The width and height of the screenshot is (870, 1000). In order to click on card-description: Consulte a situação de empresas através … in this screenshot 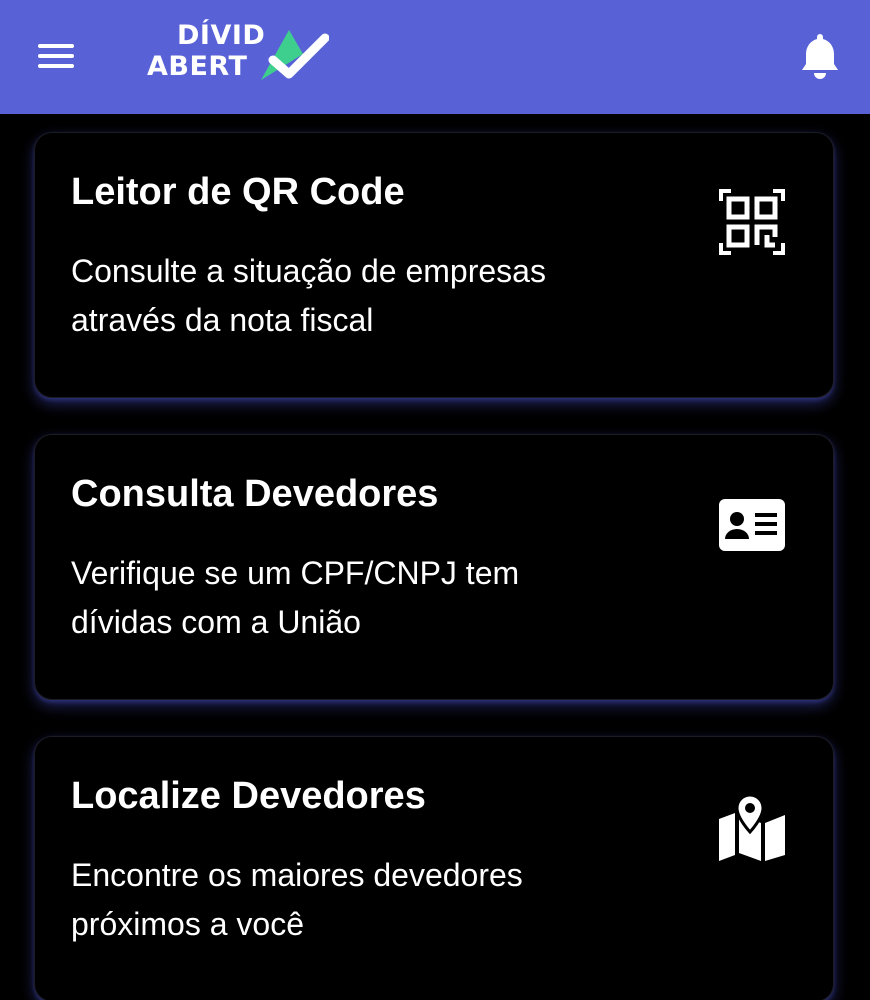, I will do `click(308, 295)`.